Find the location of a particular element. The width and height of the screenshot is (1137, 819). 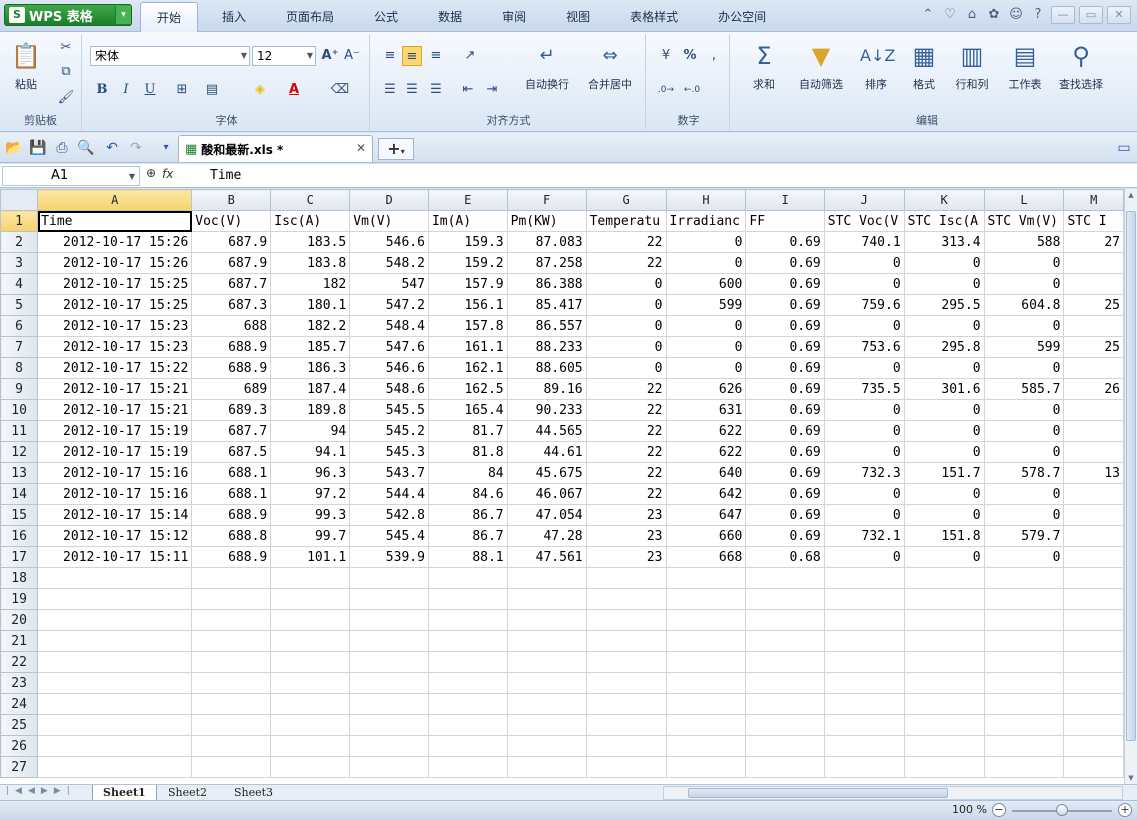

cell-B10: 689.3 is located at coordinates (231, 410).